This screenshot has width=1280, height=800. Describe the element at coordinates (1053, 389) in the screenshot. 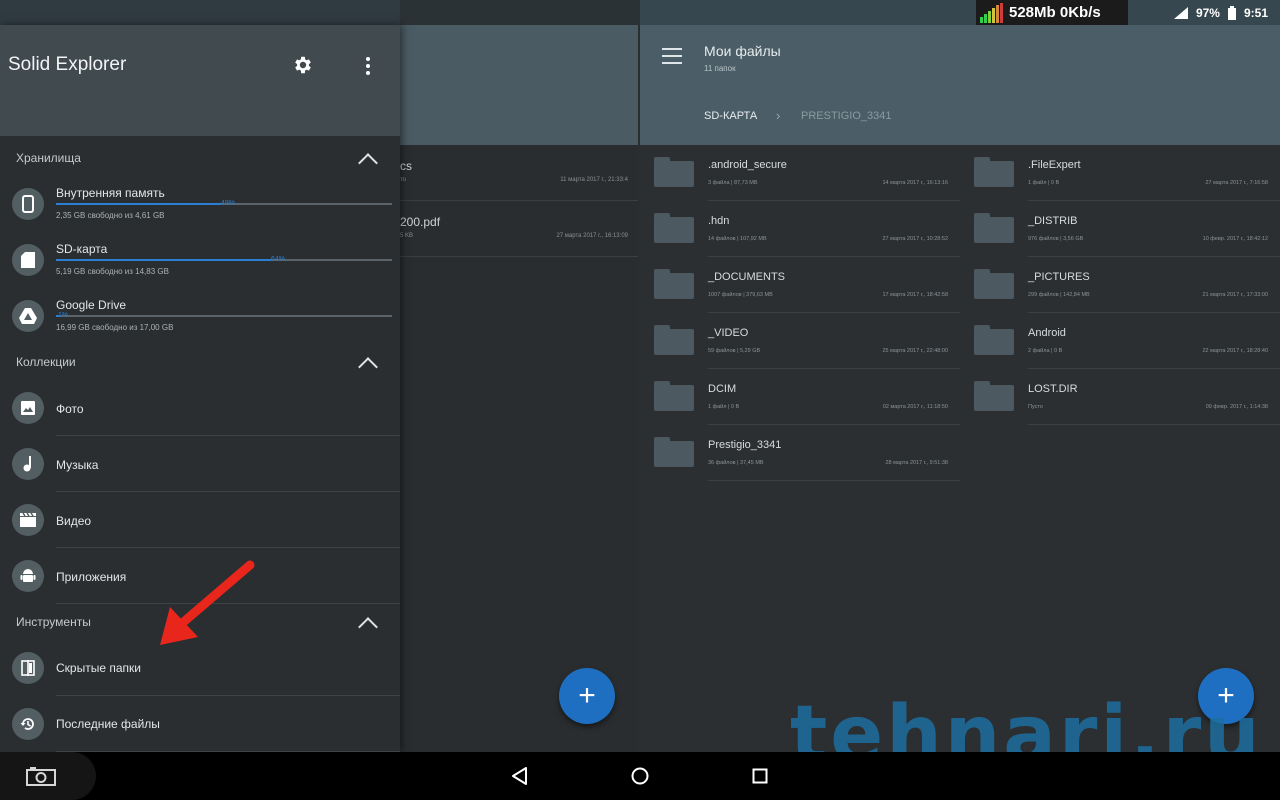

I see `folder-name: LOST.DIR` at that location.